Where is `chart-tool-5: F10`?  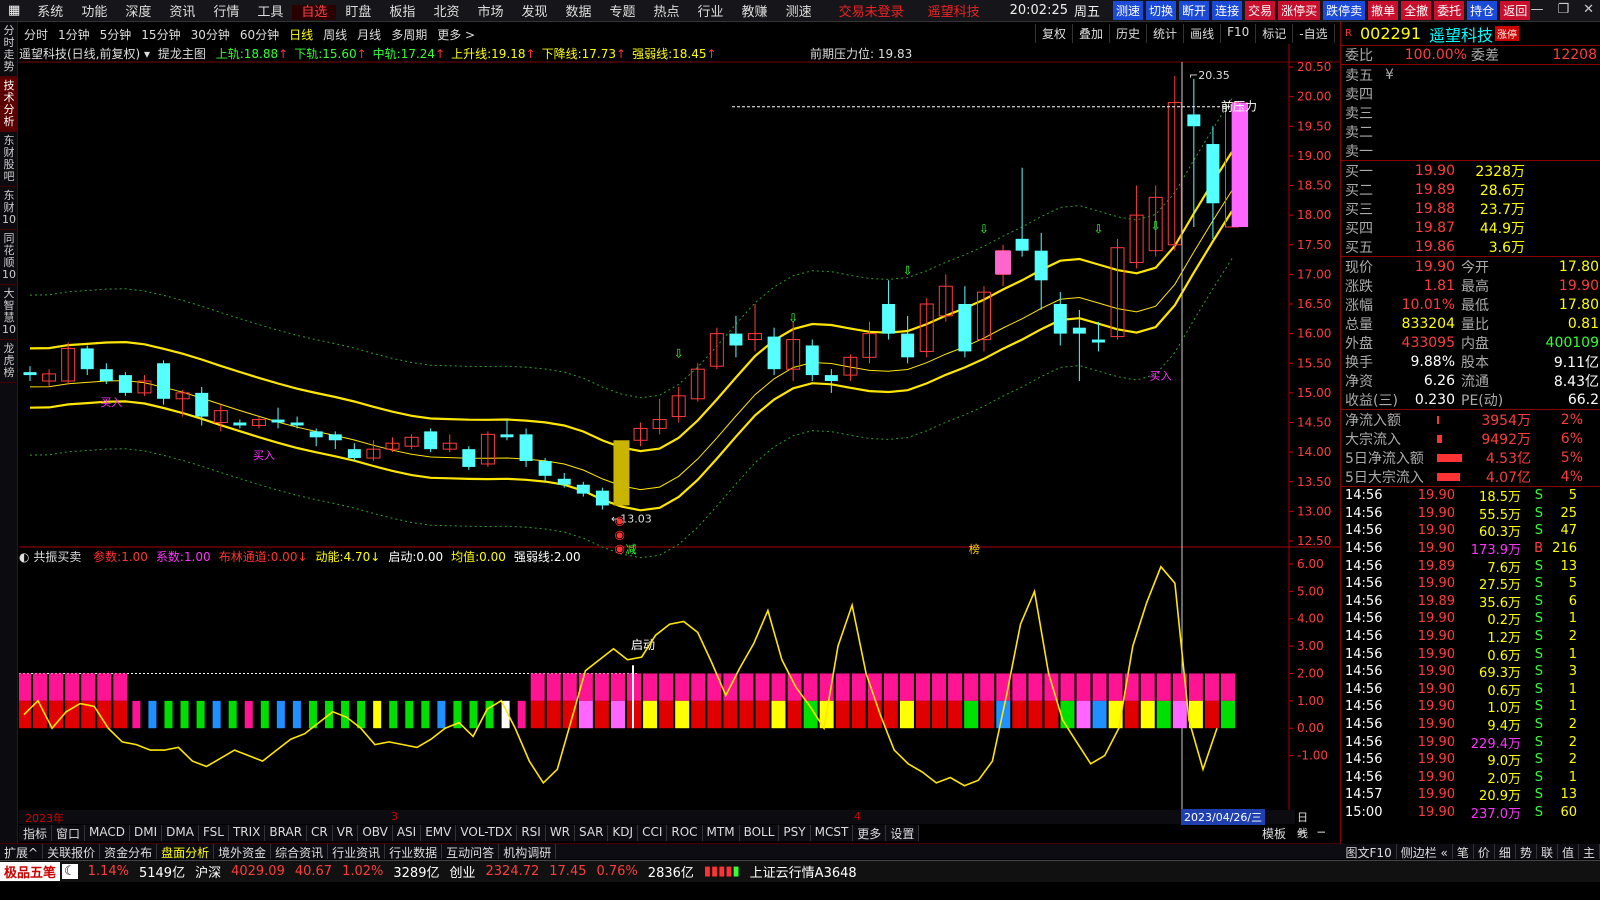 chart-tool-5: F10 is located at coordinates (1237, 33).